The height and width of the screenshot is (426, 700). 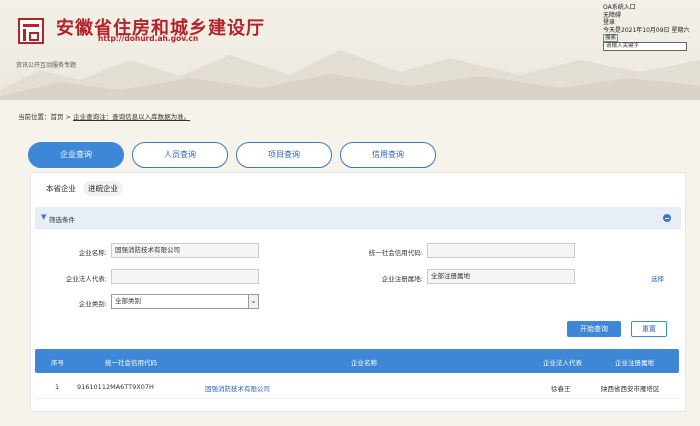 I want to click on login-link: 登录, so click(x=646, y=23).